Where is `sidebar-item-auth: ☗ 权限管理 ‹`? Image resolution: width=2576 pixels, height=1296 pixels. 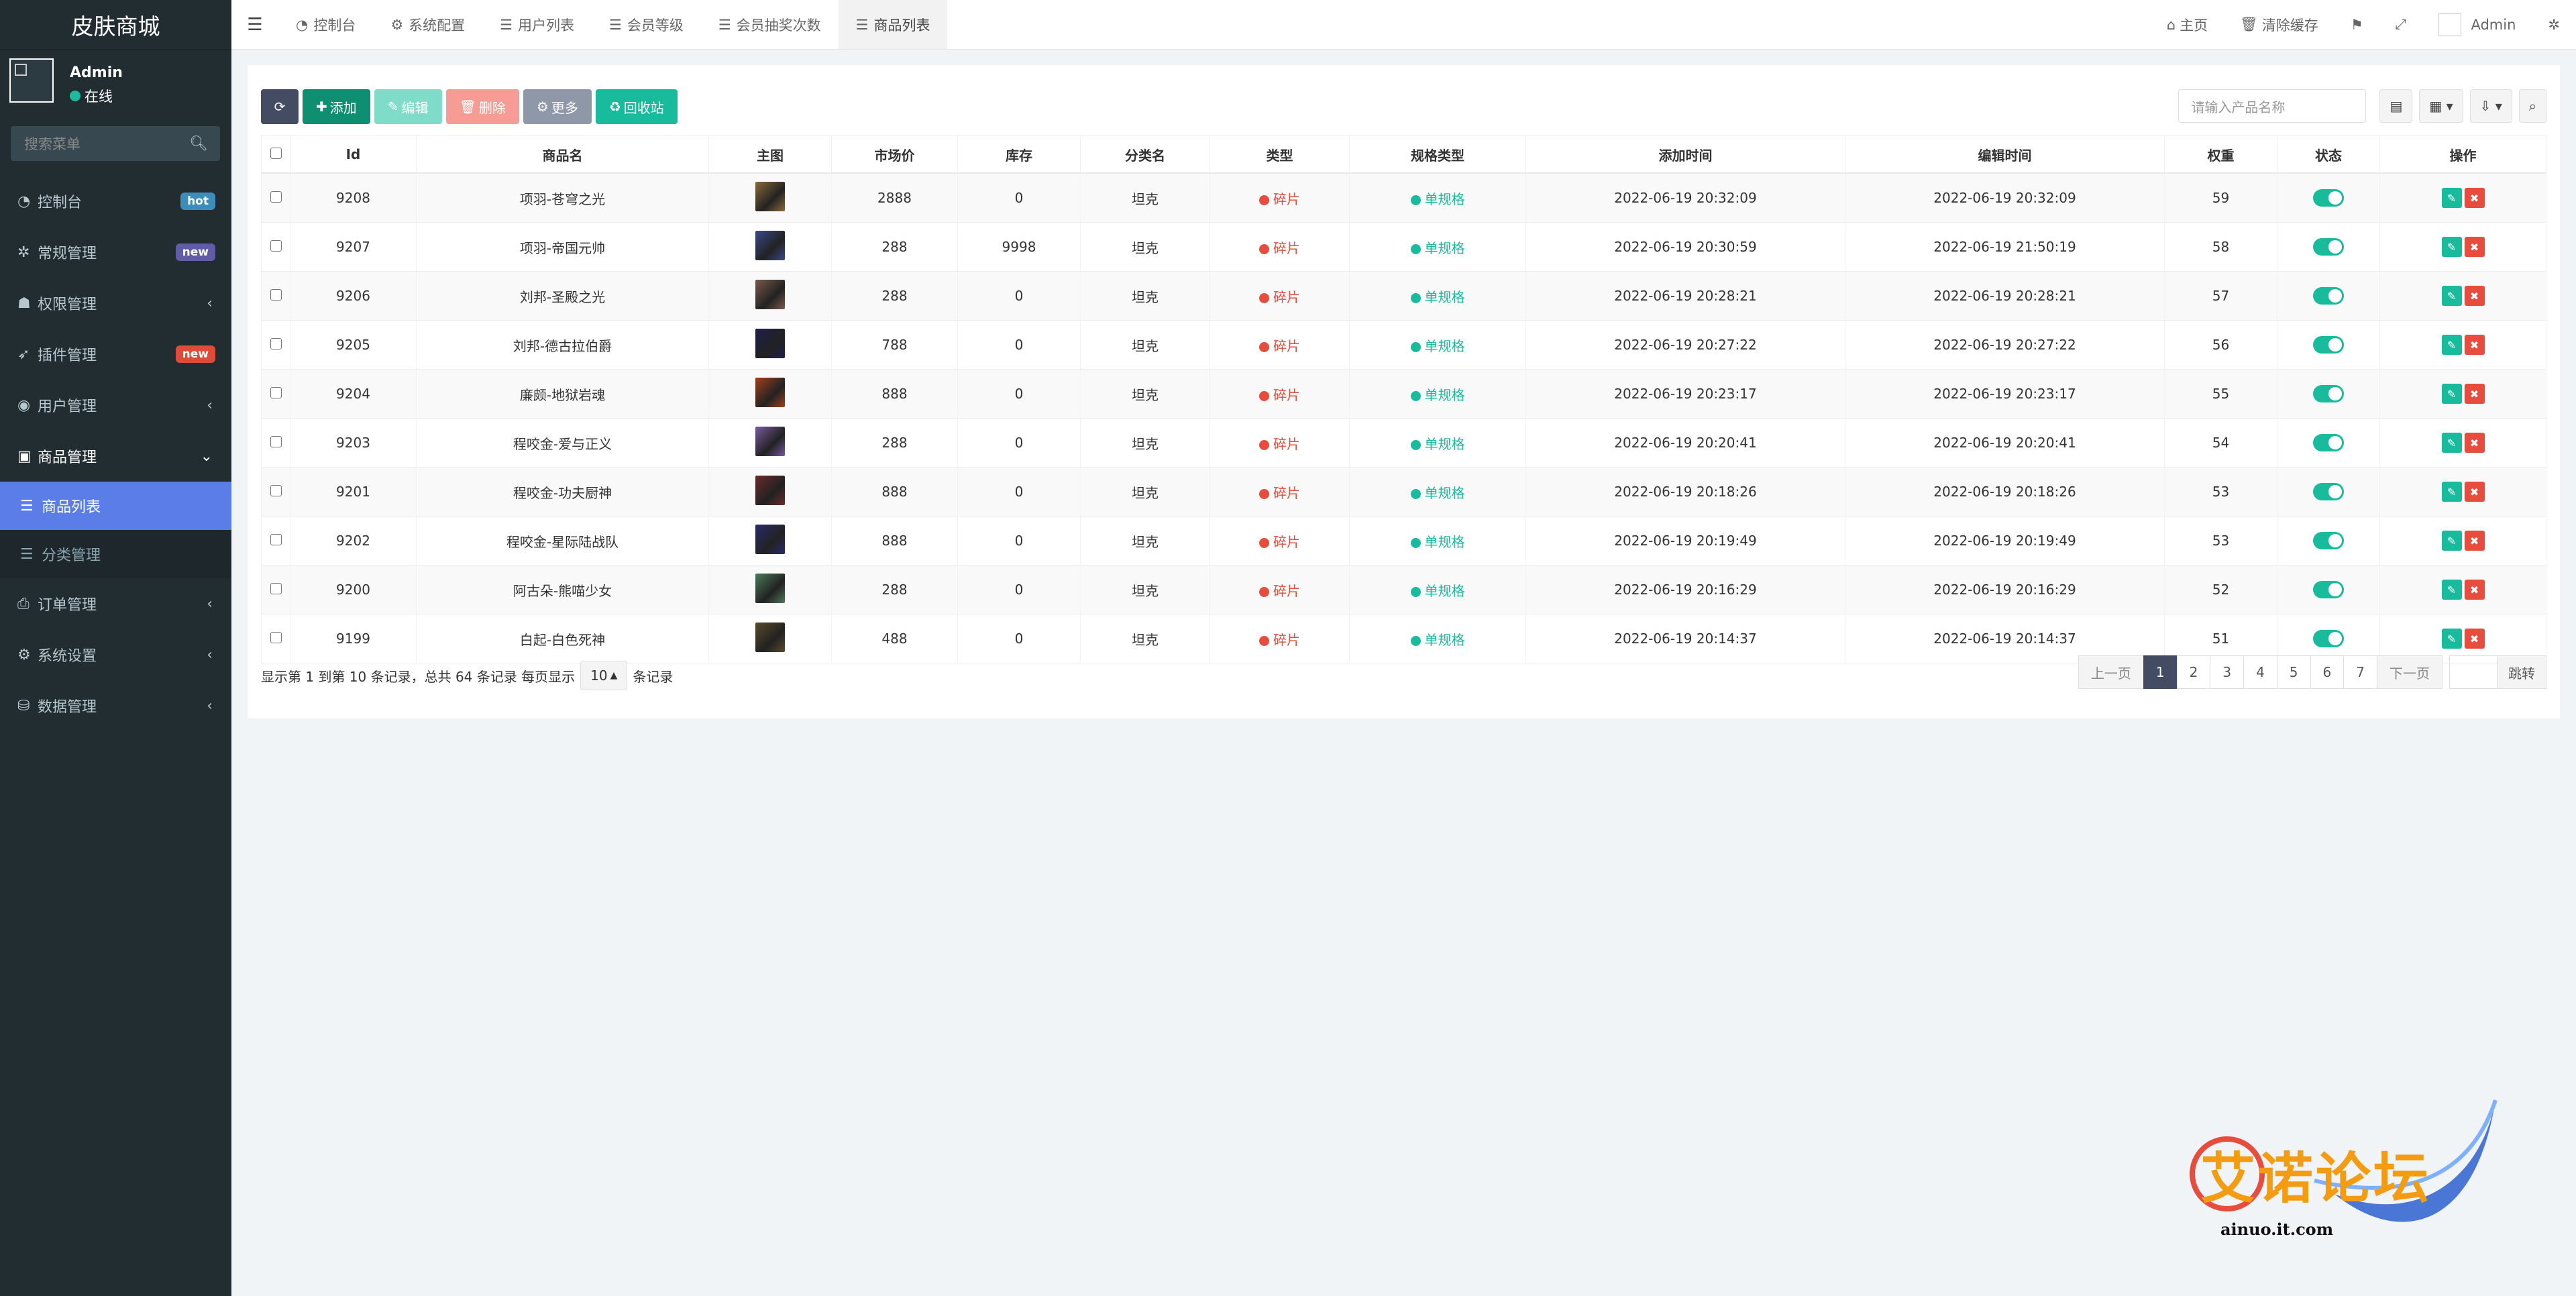 sidebar-item-auth: ☗ 权限管理 ‹ is located at coordinates (115, 303).